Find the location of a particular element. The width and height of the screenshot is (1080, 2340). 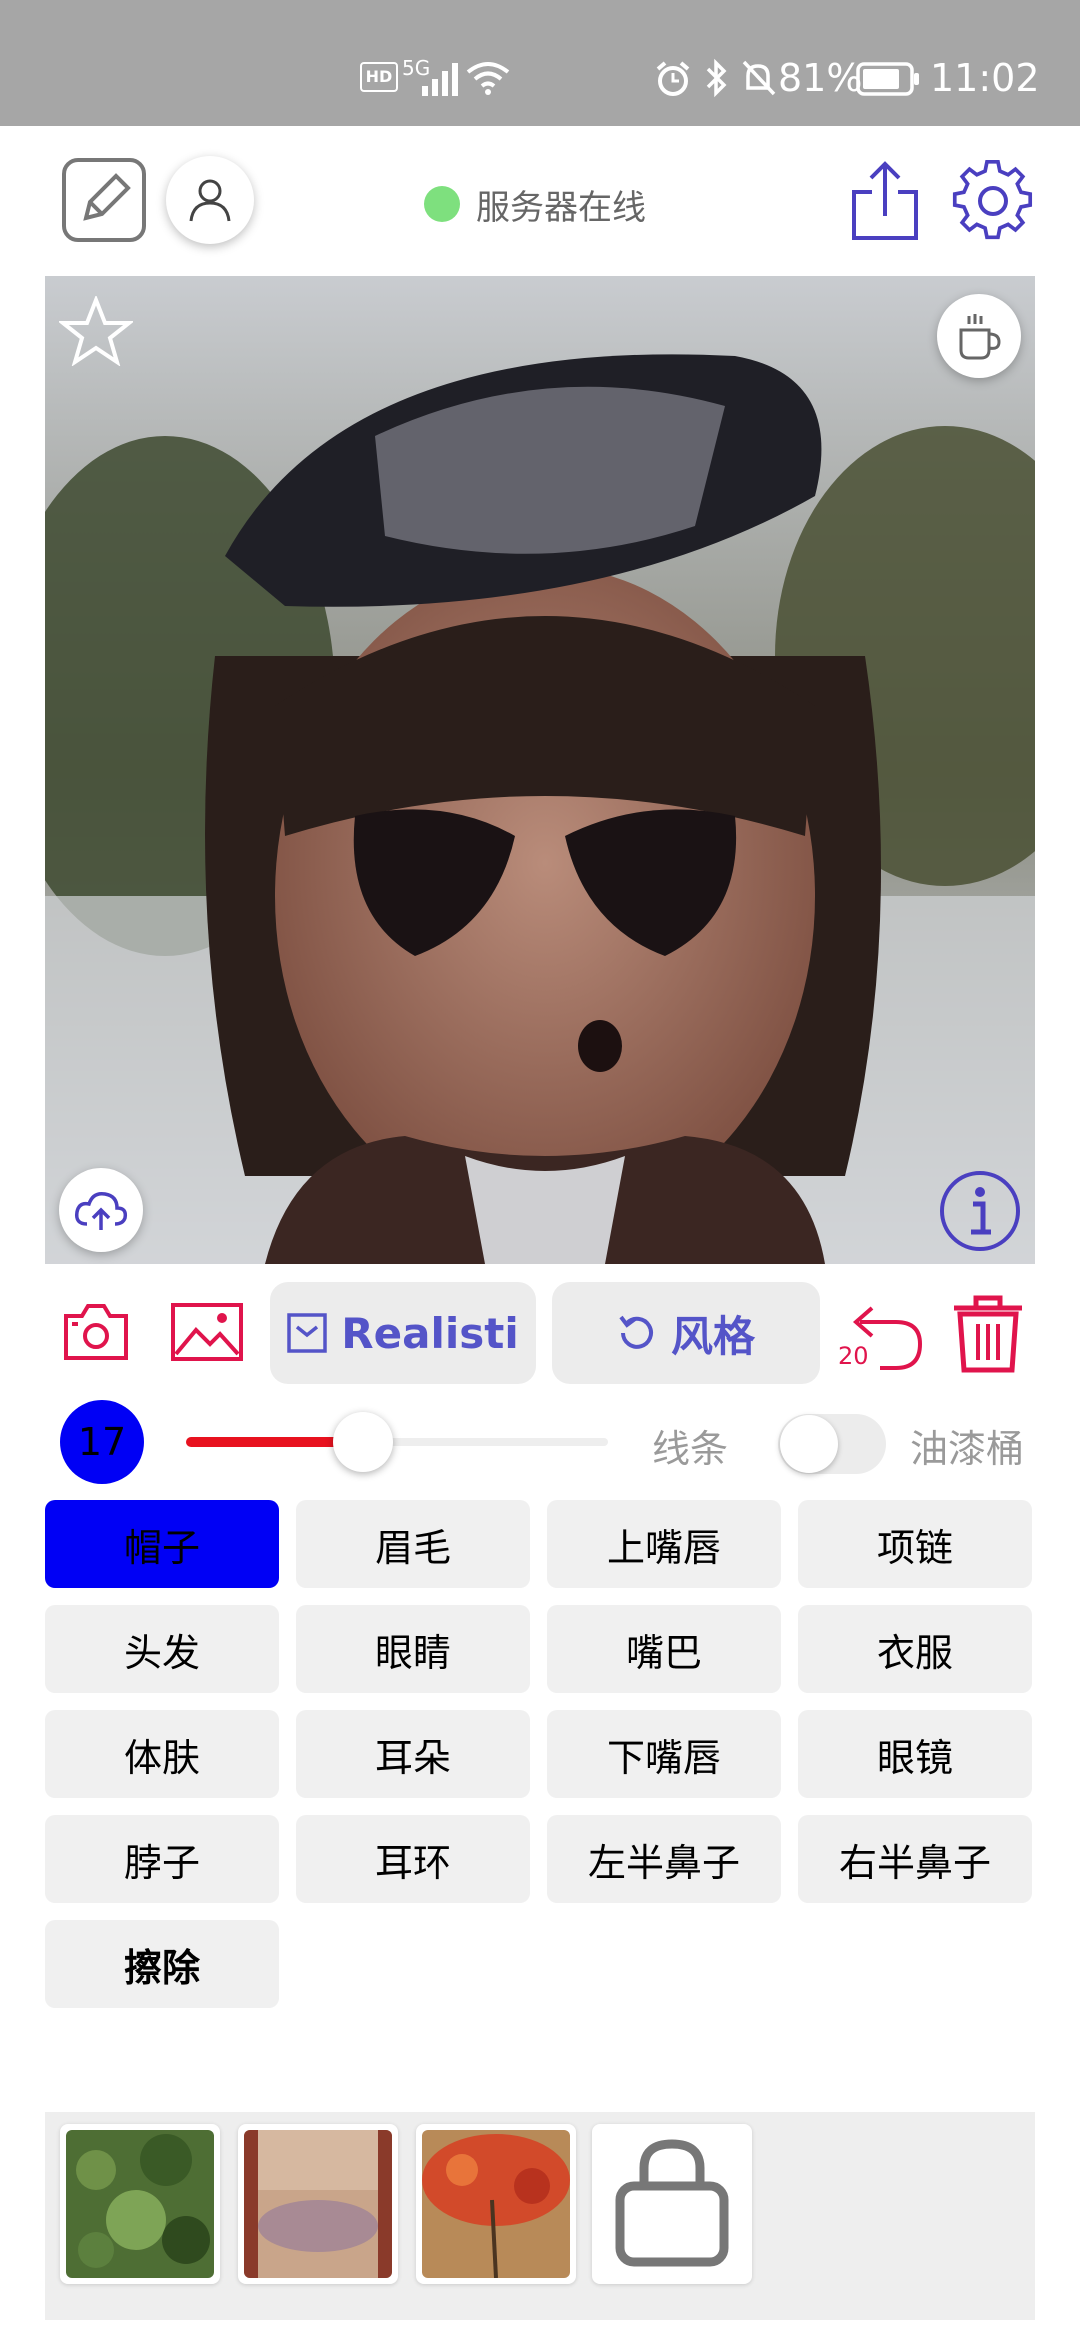

part-button: 耳环 is located at coordinates (413, 1859).